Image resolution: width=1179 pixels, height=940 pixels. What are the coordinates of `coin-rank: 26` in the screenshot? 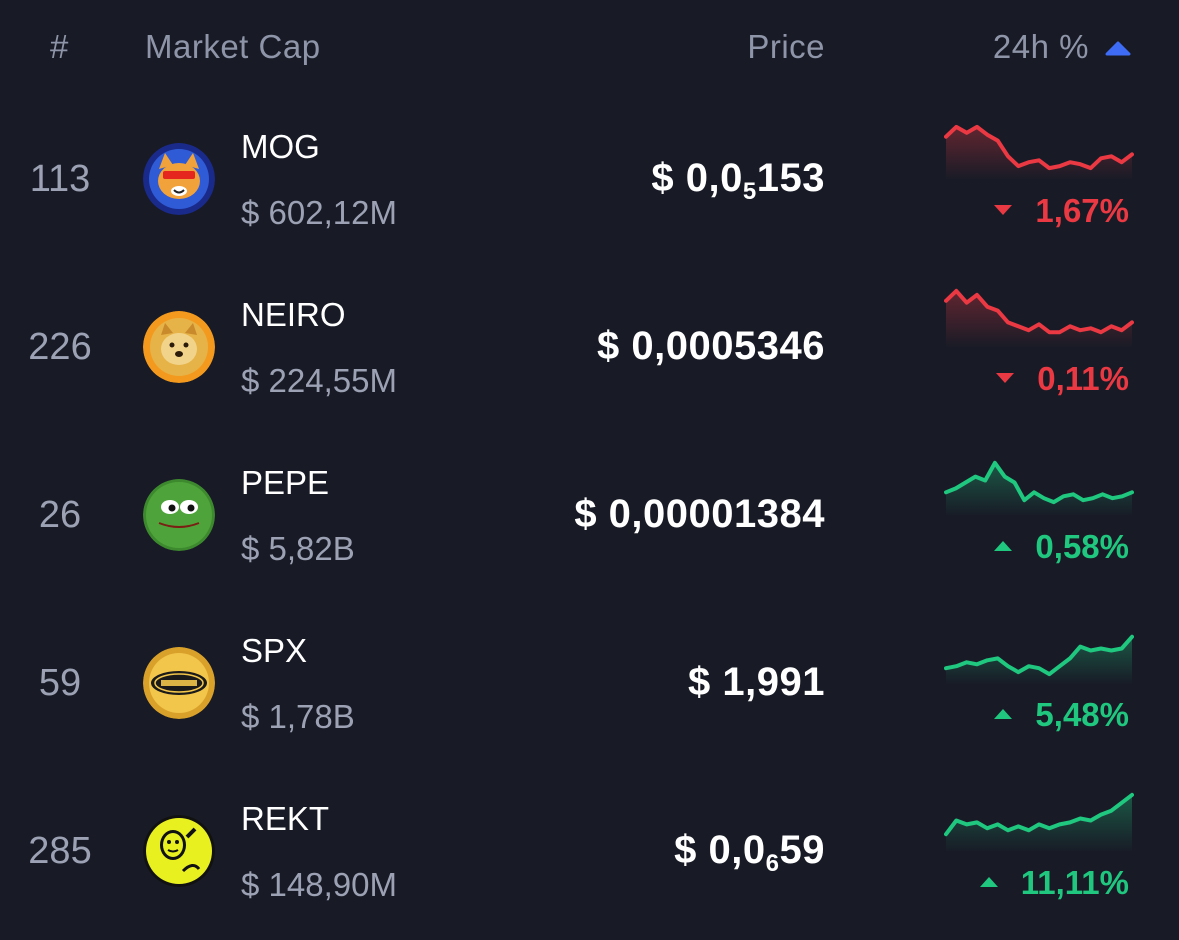 It's located at (60, 515).